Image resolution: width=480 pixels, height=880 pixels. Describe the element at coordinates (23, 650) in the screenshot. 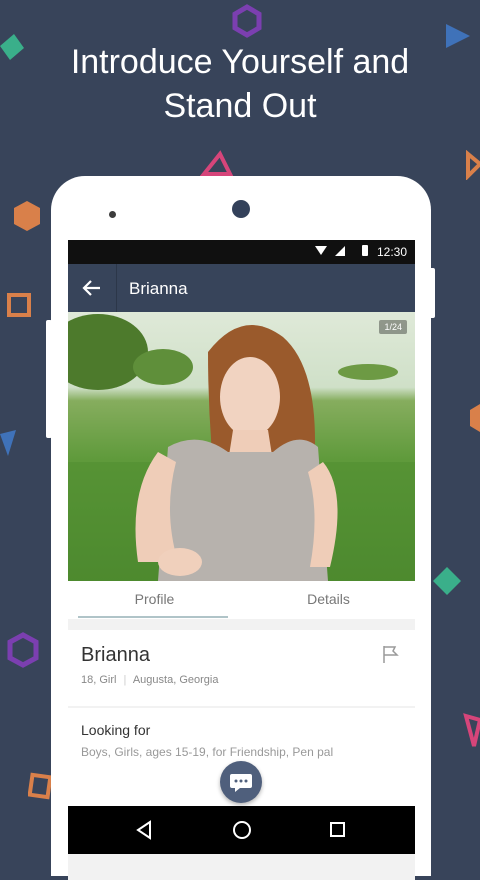

I see `purple-hexagon-outline-icon` at that location.